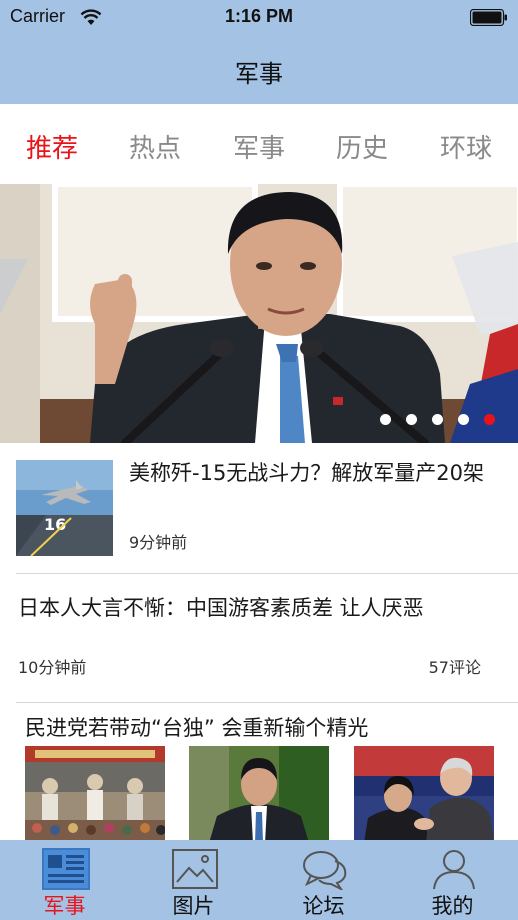  What do you see at coordinates (193, 906) in the screenshot?
I see `tabbar-label: 图片` at bounding box center [193, 906].